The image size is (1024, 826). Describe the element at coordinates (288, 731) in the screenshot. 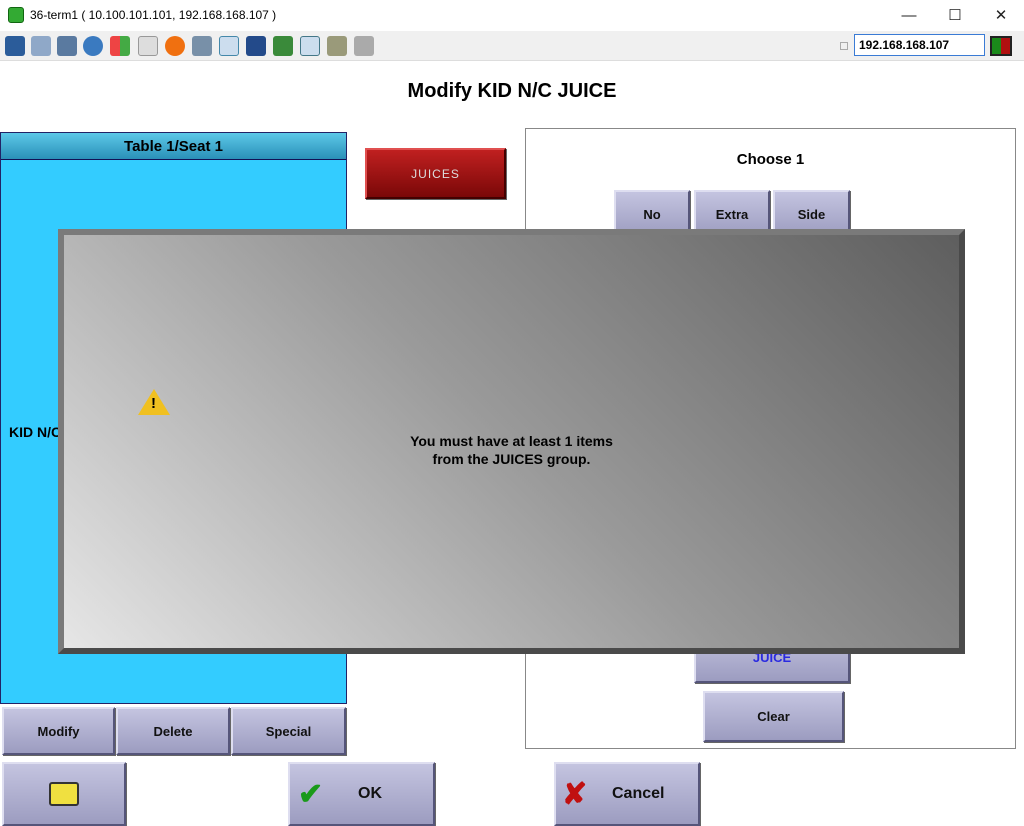

I see `special-button: Special` at that location.